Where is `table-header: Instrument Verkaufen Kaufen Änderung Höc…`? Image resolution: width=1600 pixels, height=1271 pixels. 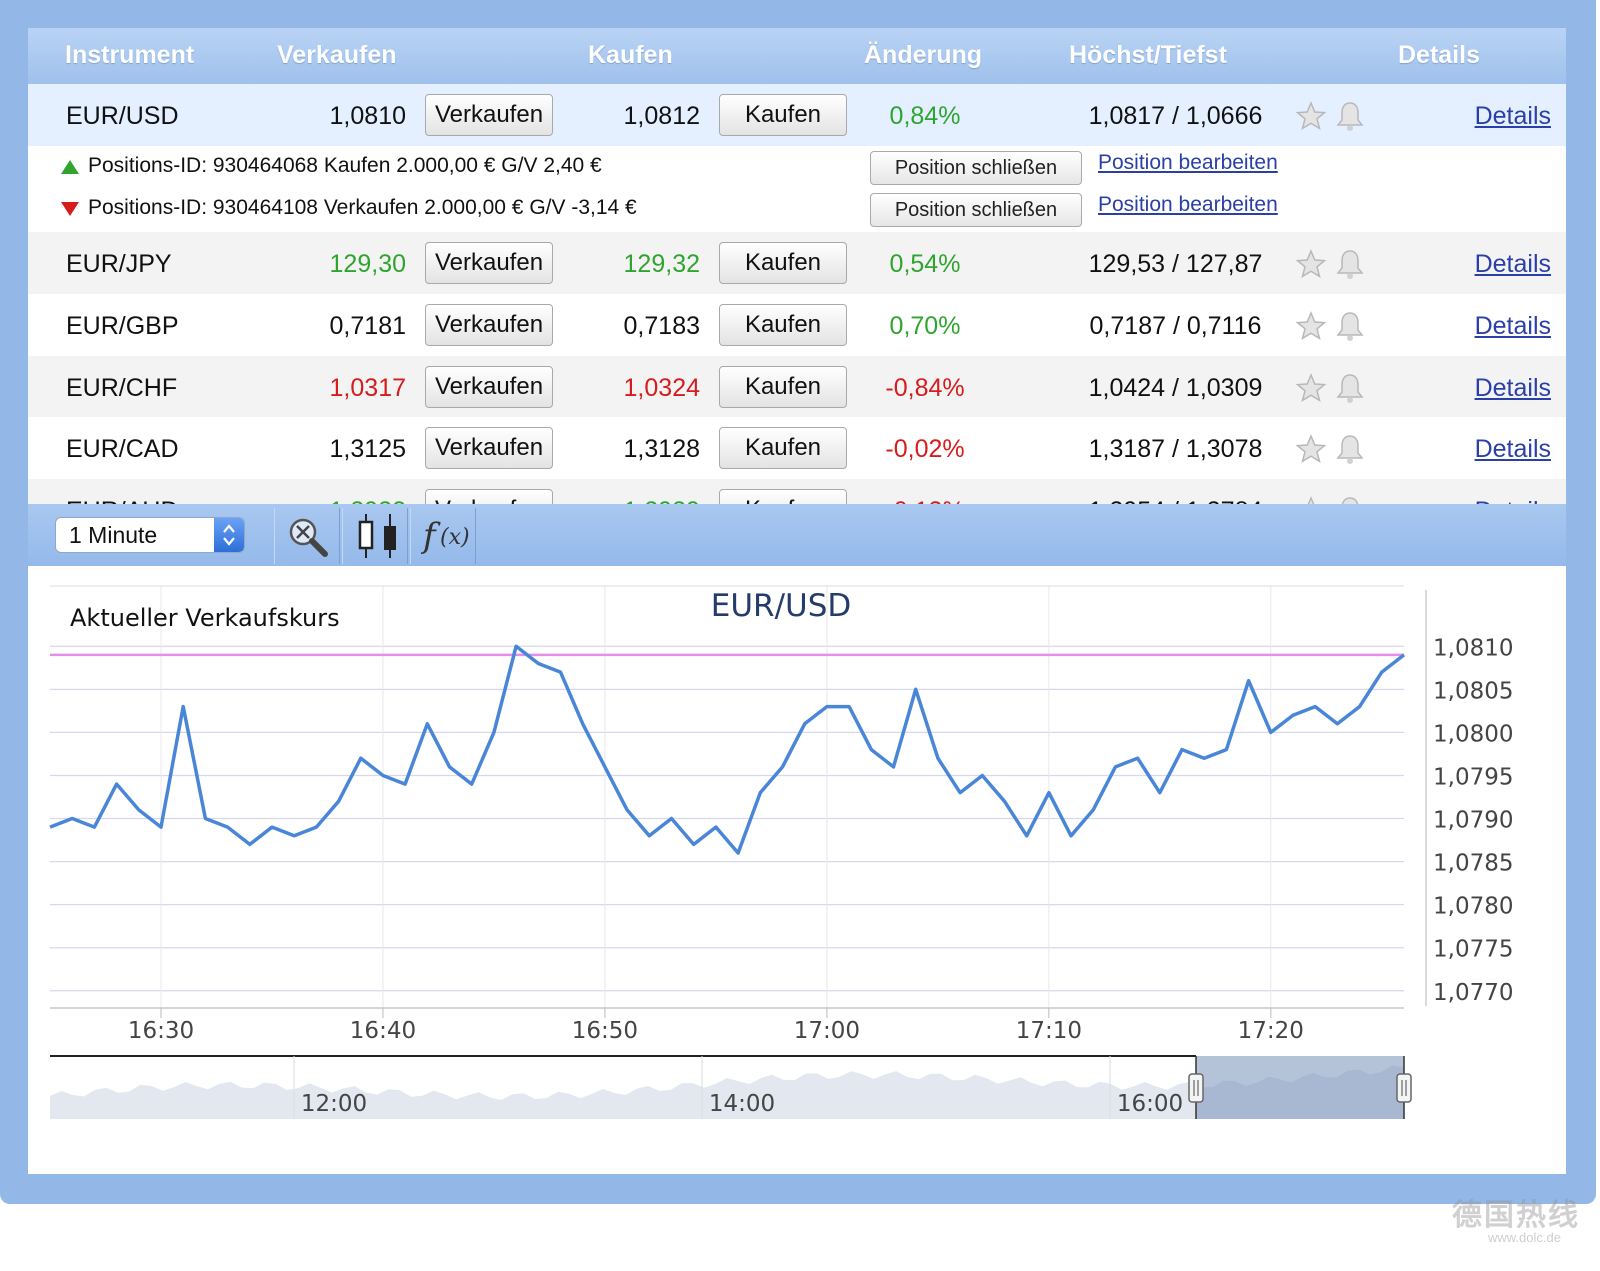 table-header: Instrument Verkaufen Kaufen Änderung Höc… is located at coordinates (797, 56).